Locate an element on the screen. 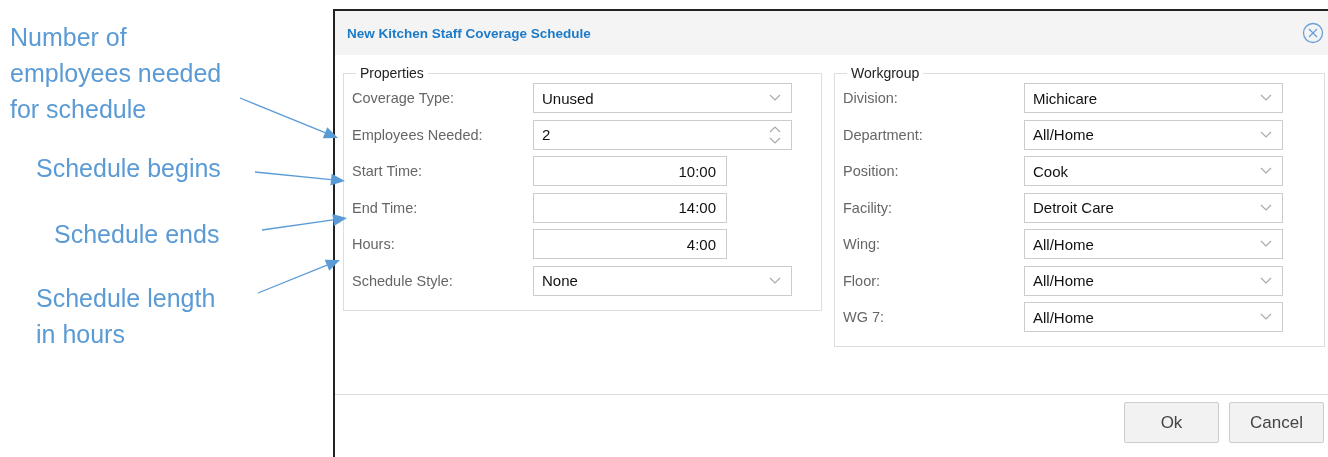 The image size is (1328, 457). ok-button: Ok is located at coordinates (1171, 422).